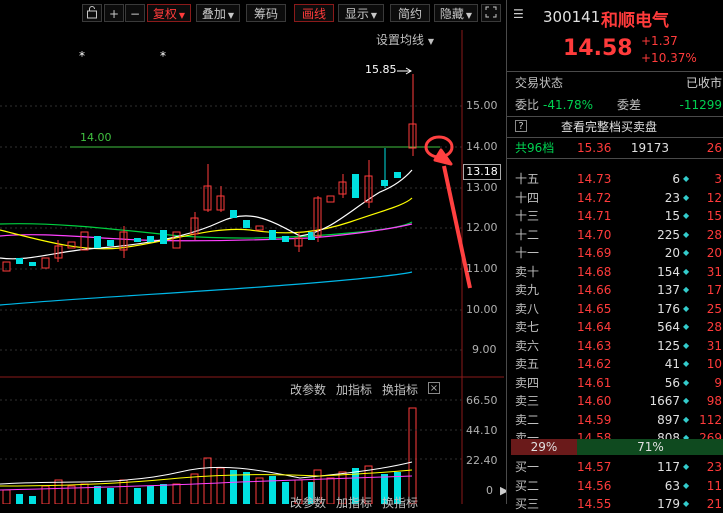  Describe the element at coordinates (615, 346) in the screenshot. I see `ask-row: 卖六 14.63 125 ◆ 31` at that location.